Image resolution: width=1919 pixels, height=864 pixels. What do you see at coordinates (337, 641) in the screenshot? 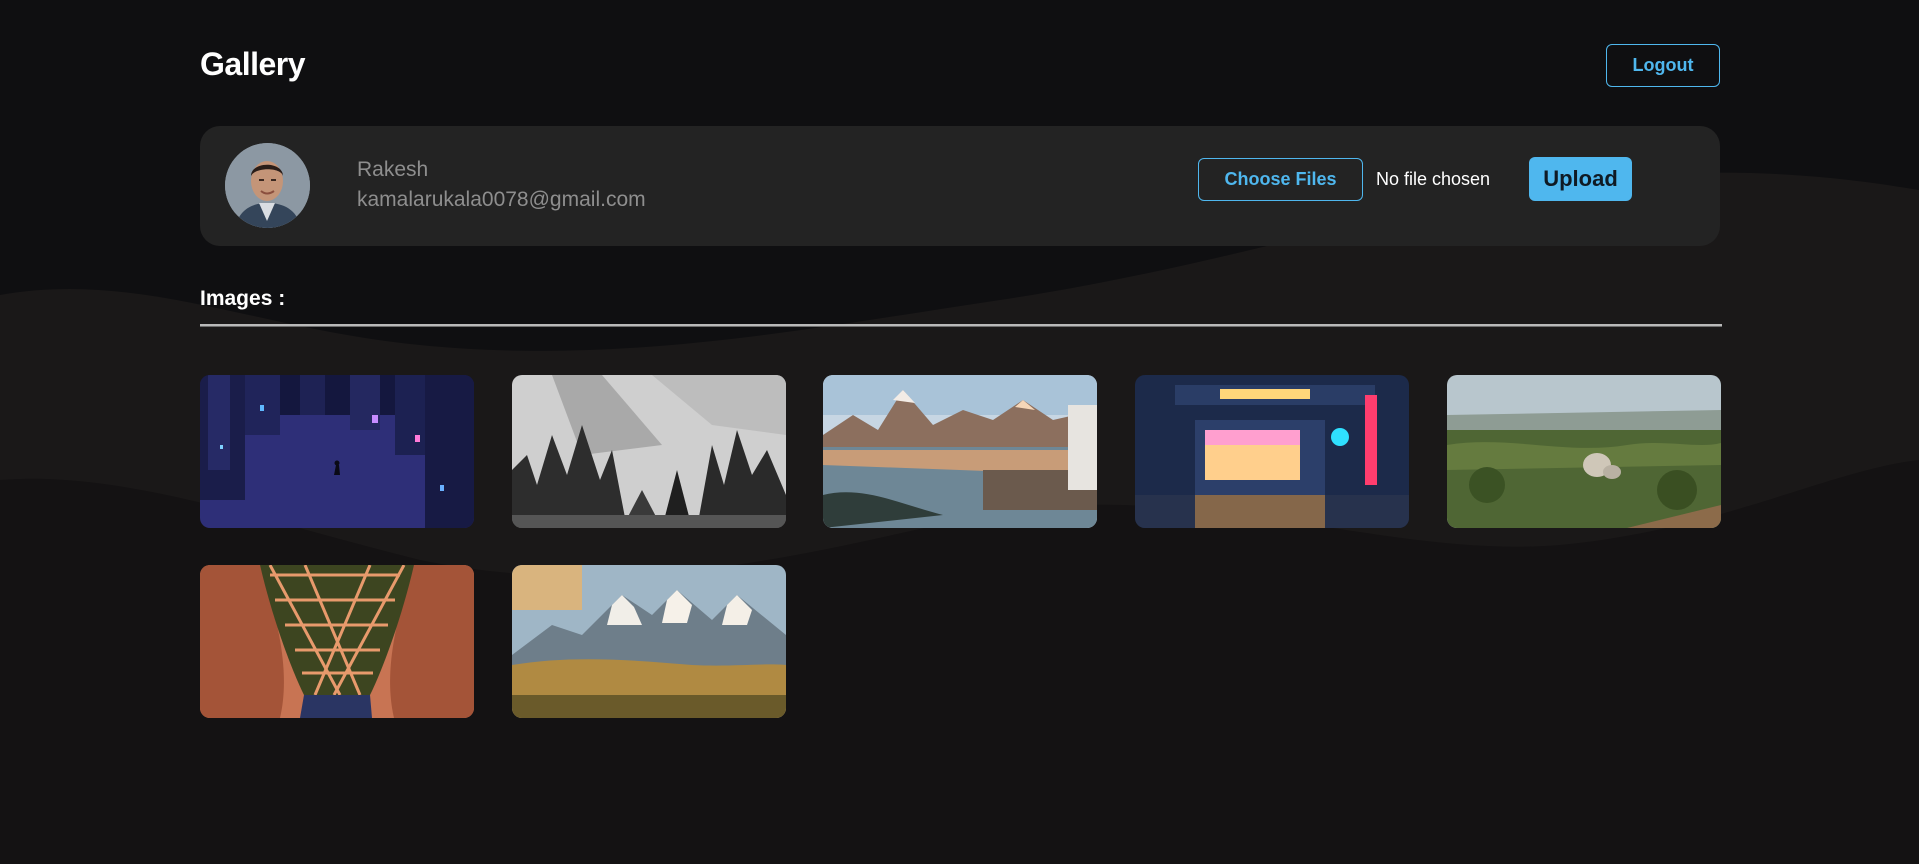
I see `gallery-image-lattice` at bounding box center [337, 641].